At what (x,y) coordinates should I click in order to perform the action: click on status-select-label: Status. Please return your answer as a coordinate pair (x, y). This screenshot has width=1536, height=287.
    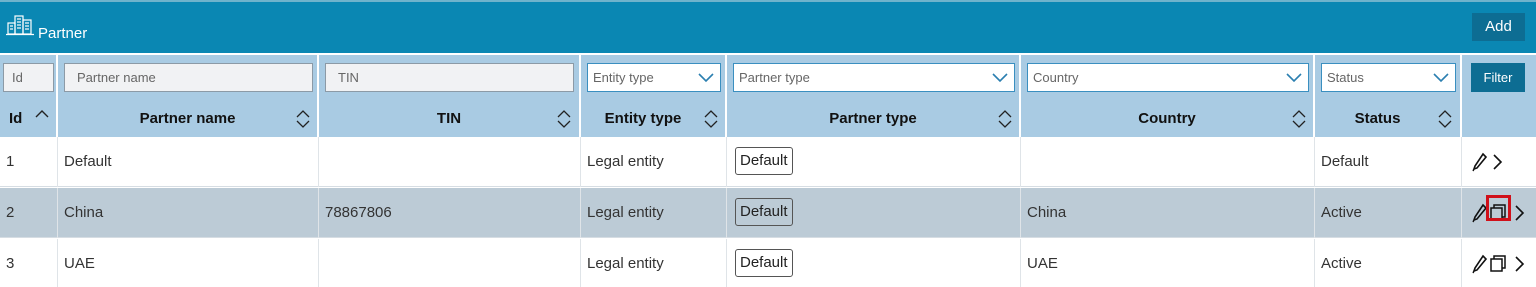
    Looking at the image, I should click on (1345, 77).